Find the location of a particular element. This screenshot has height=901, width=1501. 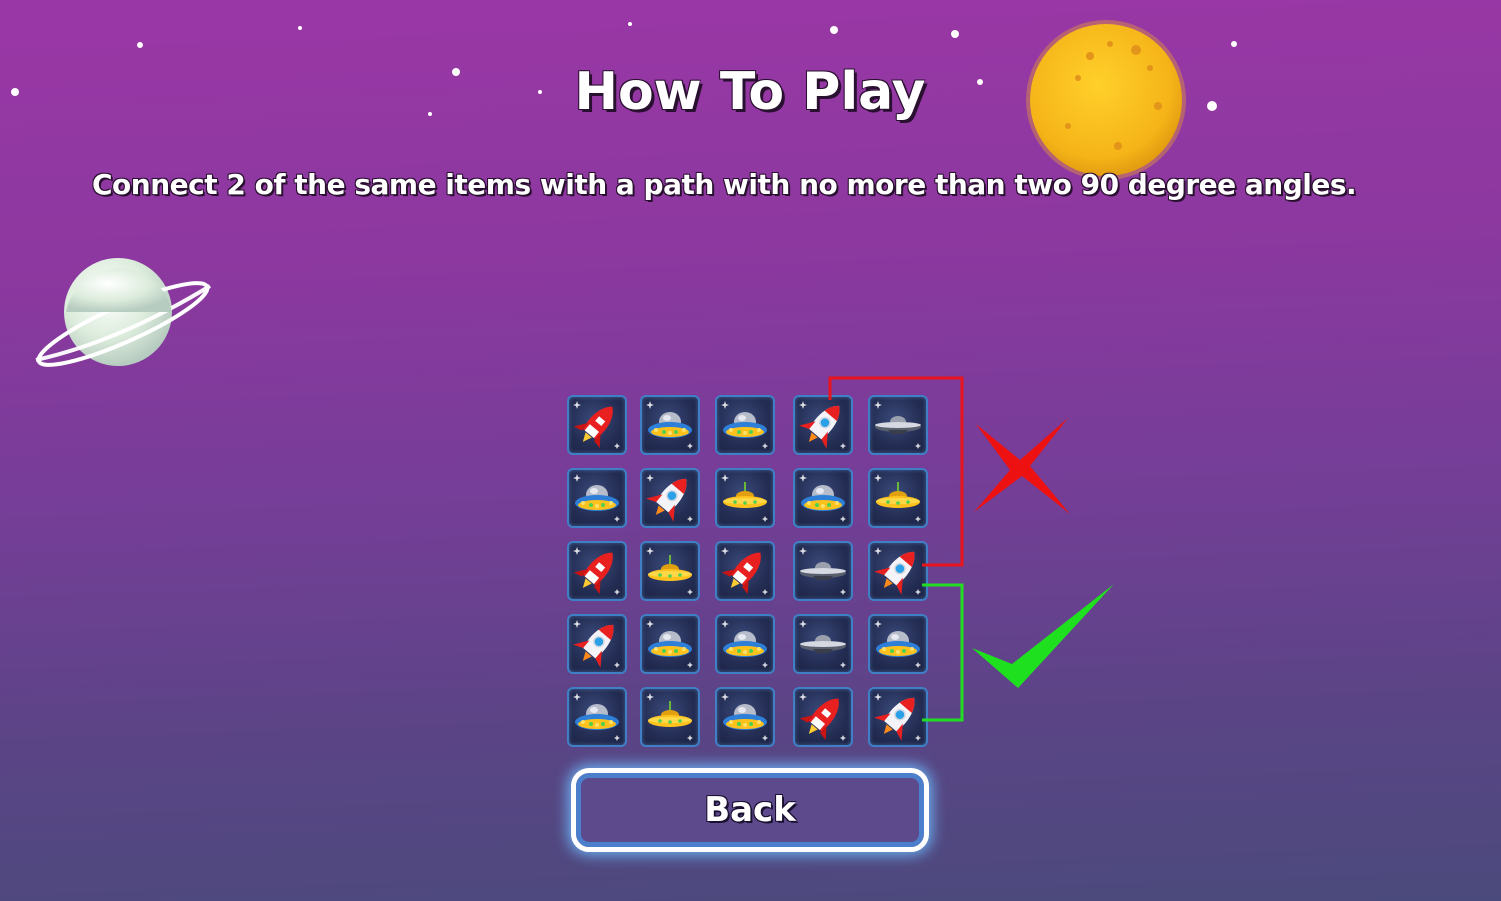

tile-r2-c3 is located at coordinates (745, 498).